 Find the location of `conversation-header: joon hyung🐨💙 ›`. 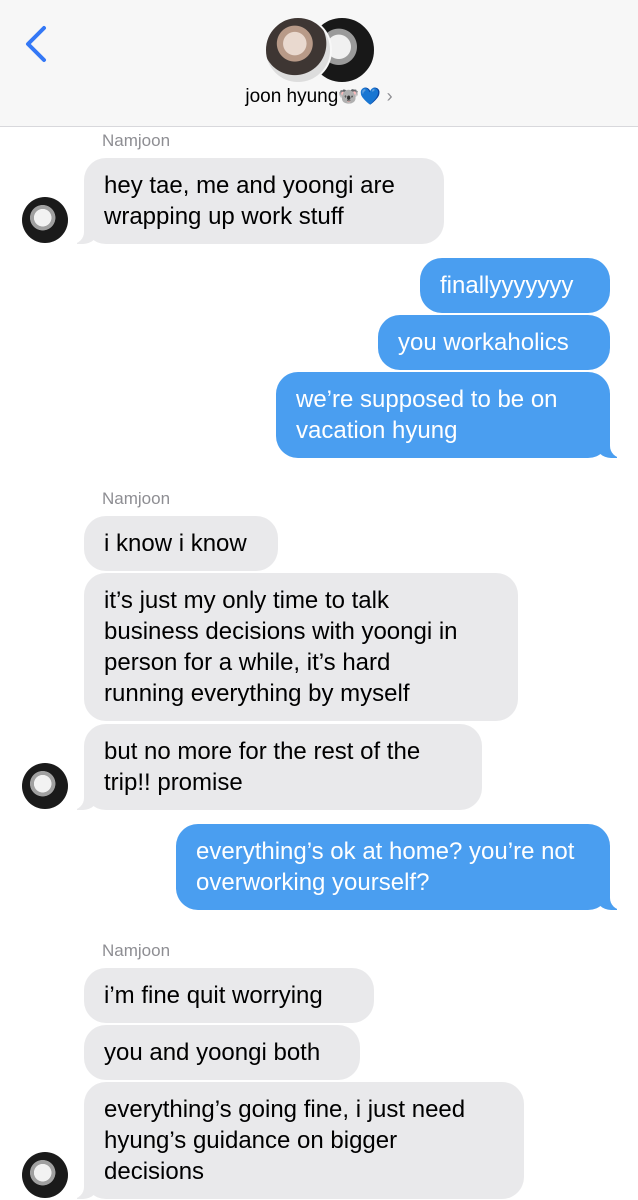

conversation-header: joon hyung🐨💙 › is located at coordinates (319, 63).